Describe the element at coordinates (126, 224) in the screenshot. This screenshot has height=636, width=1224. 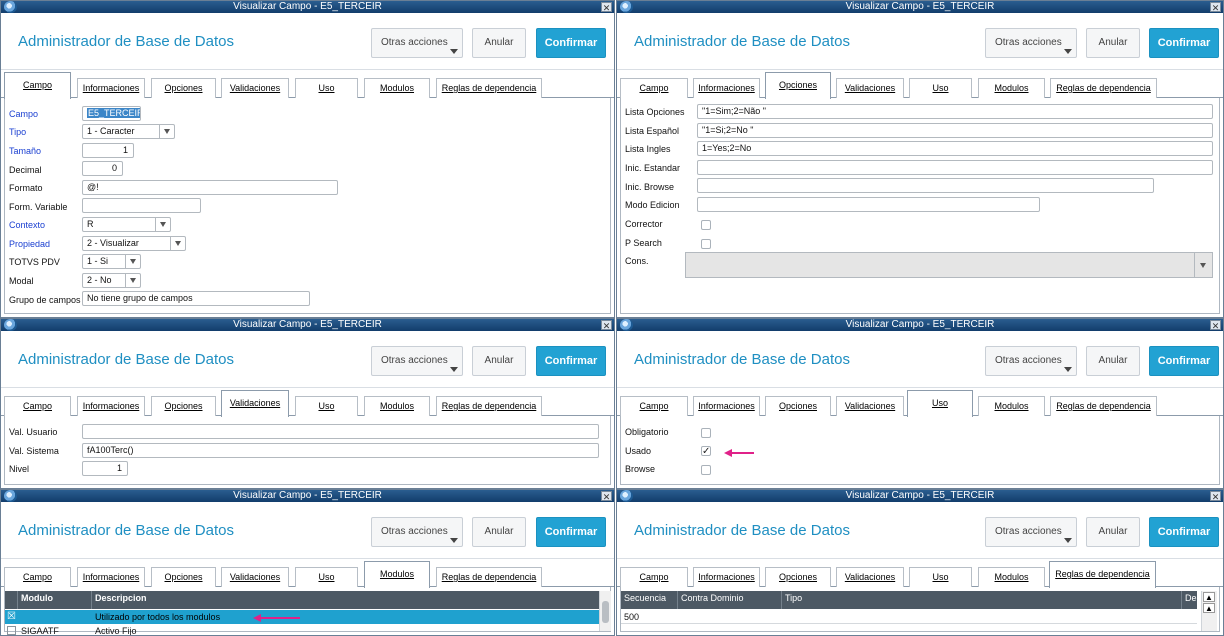
I see `contexto-select: R` at that location.